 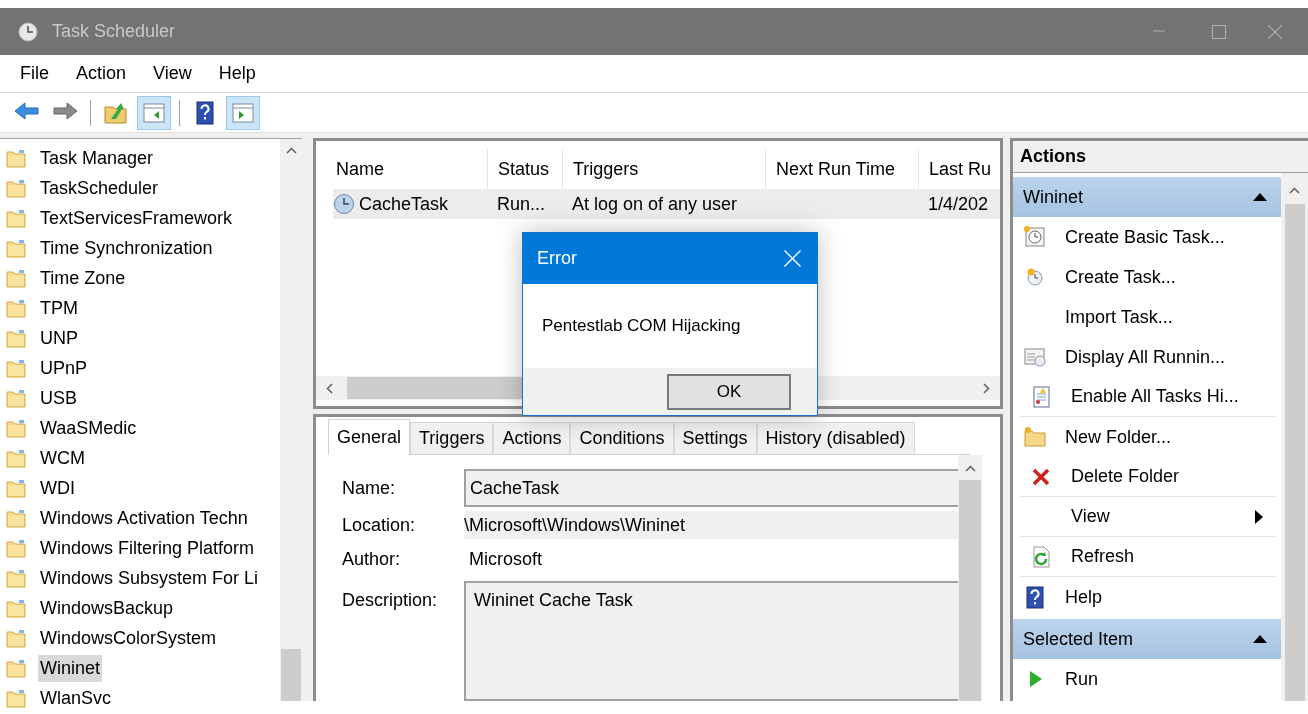 I want to click on section-title: Wininet, so click(x=1053, y=197).